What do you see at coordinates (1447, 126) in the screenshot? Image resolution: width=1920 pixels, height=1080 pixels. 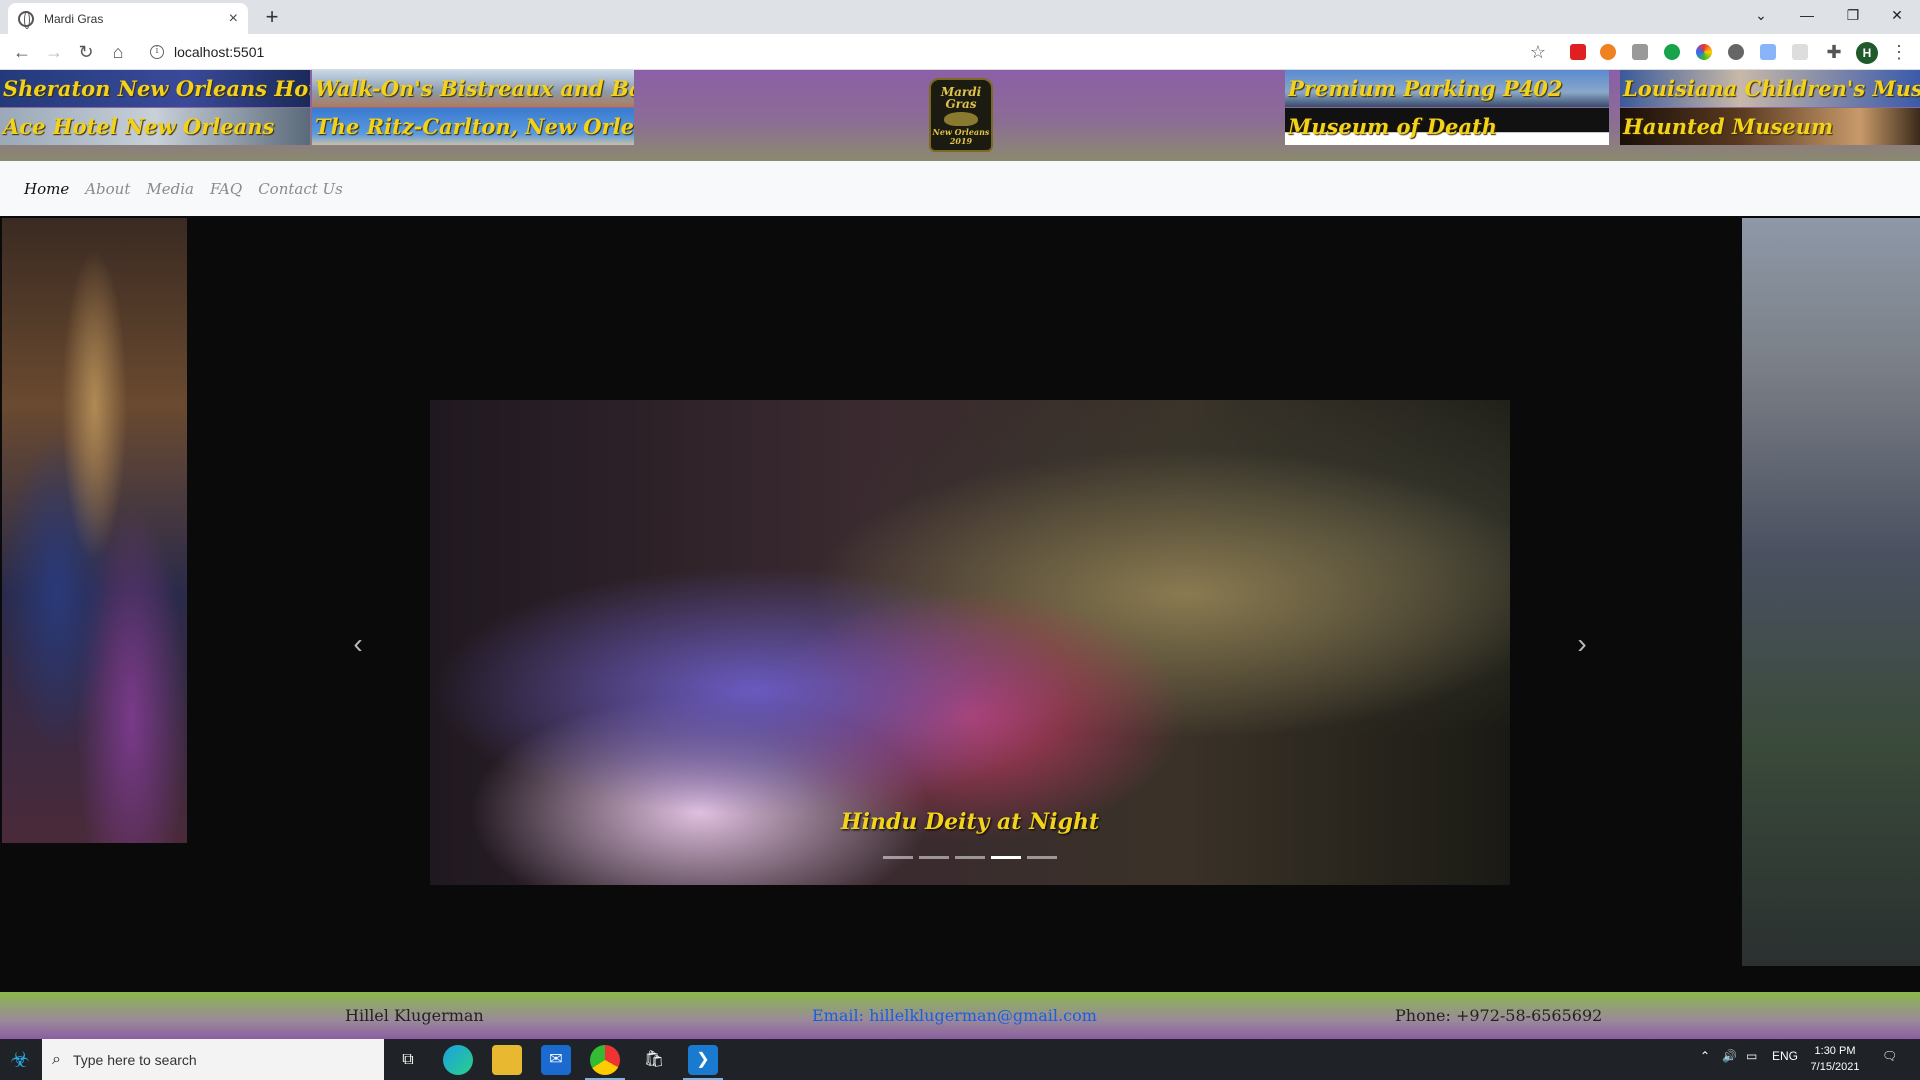 I see `ad-museum-of-death: Museum of Death` at bounding box center [1447, 126].